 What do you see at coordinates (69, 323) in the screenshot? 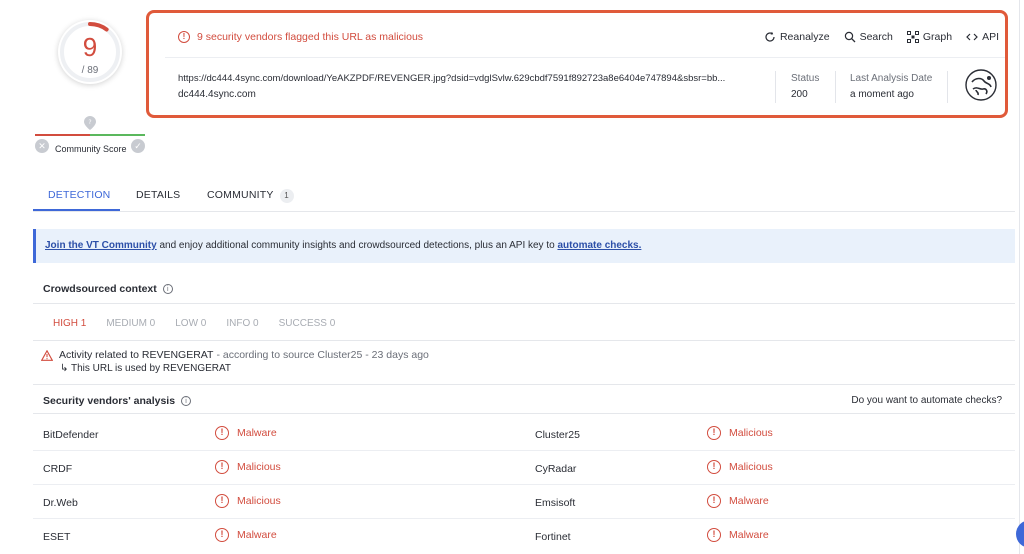
I see `severity-tab-high: HIGH 1` at bounding box center [69, 323].